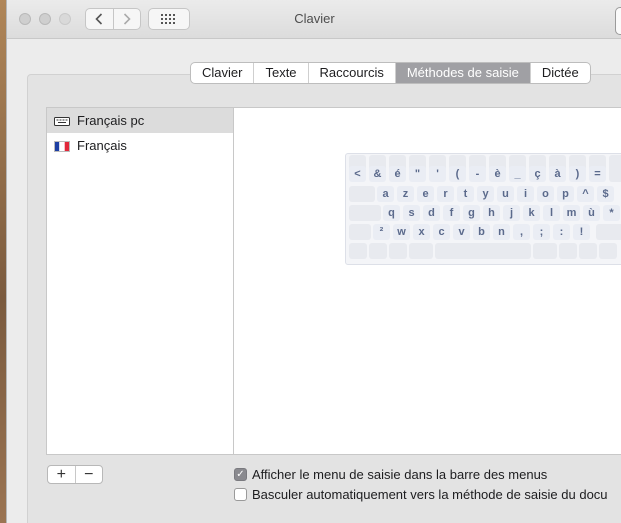  Describe the element at coordinates (62, 146) in the screenshot. I see `french-flag-icon` at that location.